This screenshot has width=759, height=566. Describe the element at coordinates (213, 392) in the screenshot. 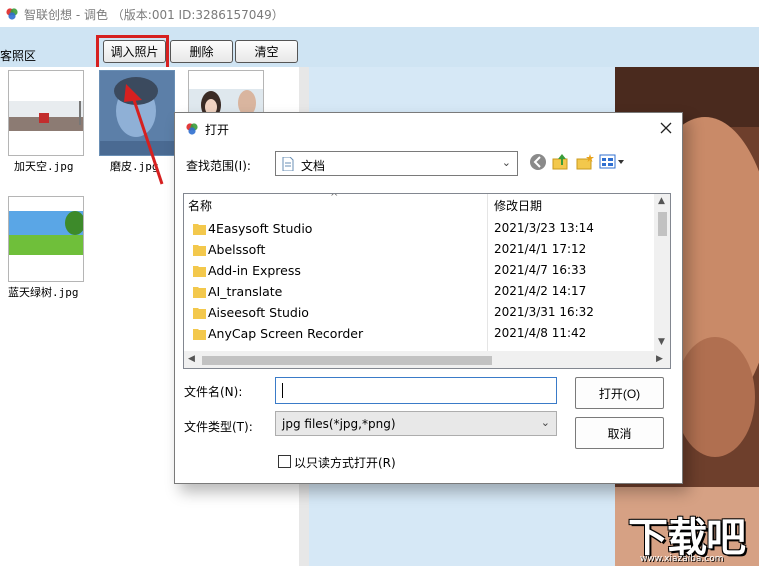

I see `filename-label: 文件名(N):` at that location.